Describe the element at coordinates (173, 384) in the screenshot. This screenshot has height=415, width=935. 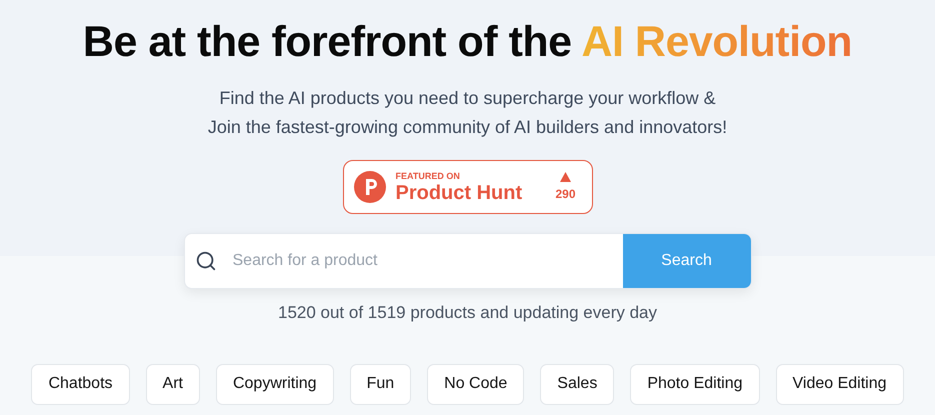
I see `category-chip: Art` at that location.